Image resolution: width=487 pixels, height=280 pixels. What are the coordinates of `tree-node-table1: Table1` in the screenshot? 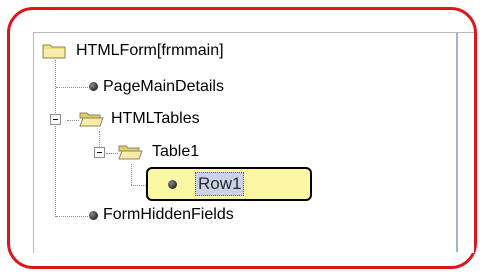 It's located at (175, 152).